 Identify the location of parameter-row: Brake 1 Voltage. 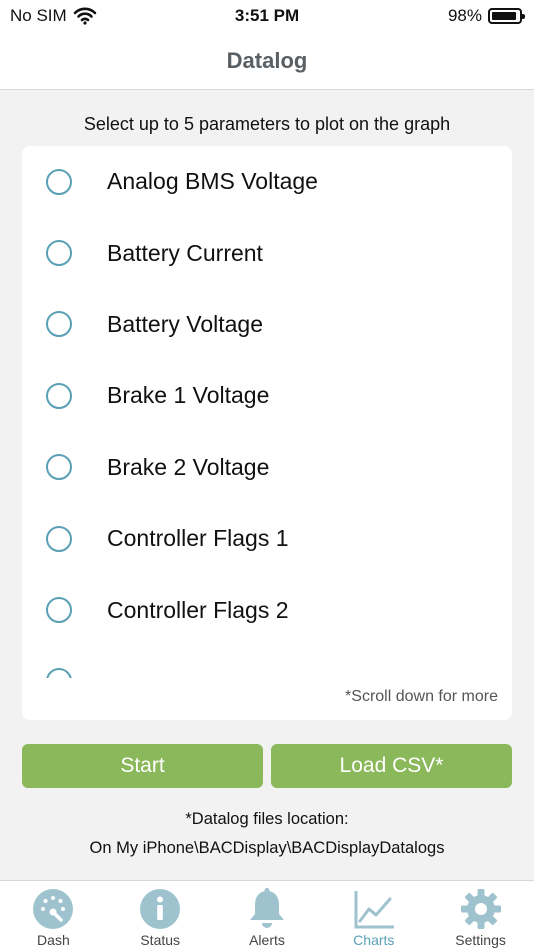
(267, 395).